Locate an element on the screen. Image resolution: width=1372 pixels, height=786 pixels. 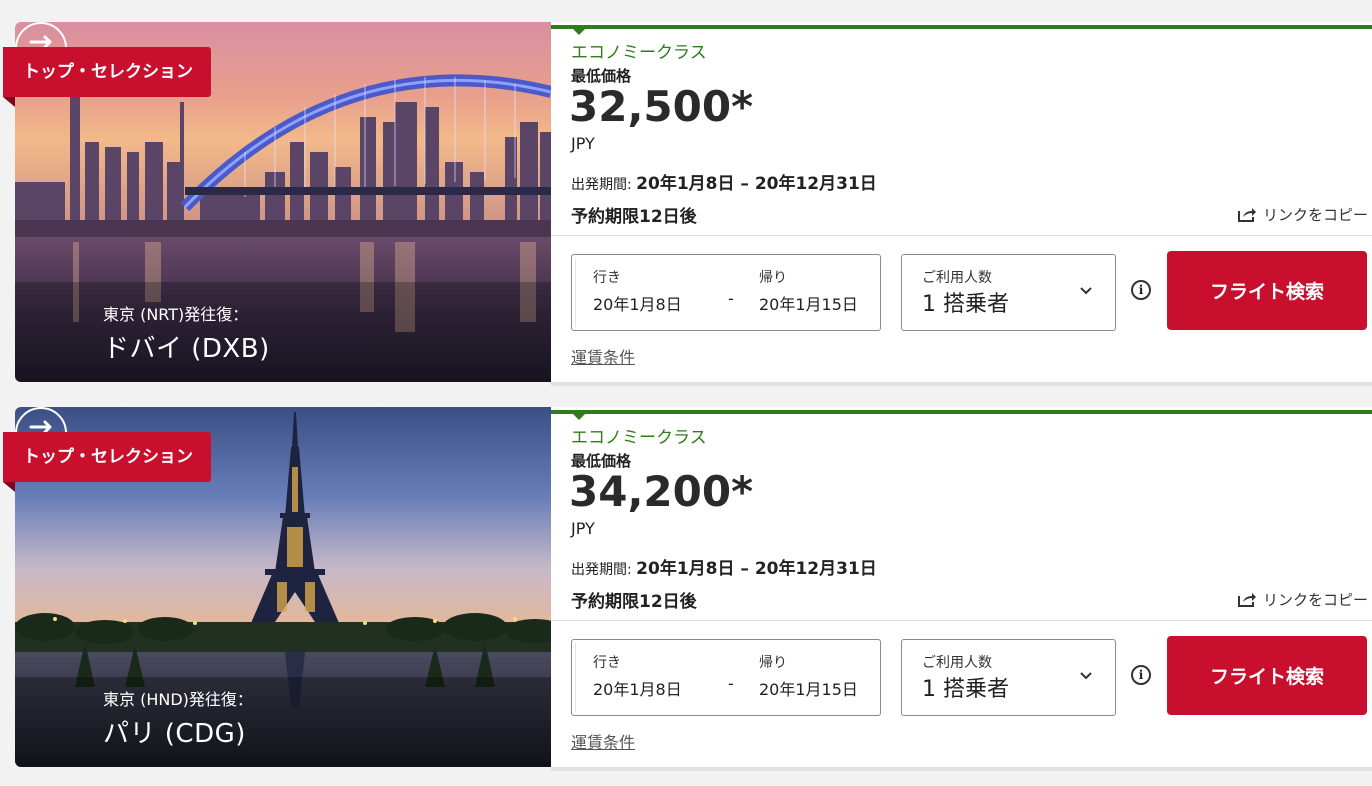
origin-label: 東京 (NRT)発往復： is located at coordinates (176, 314).